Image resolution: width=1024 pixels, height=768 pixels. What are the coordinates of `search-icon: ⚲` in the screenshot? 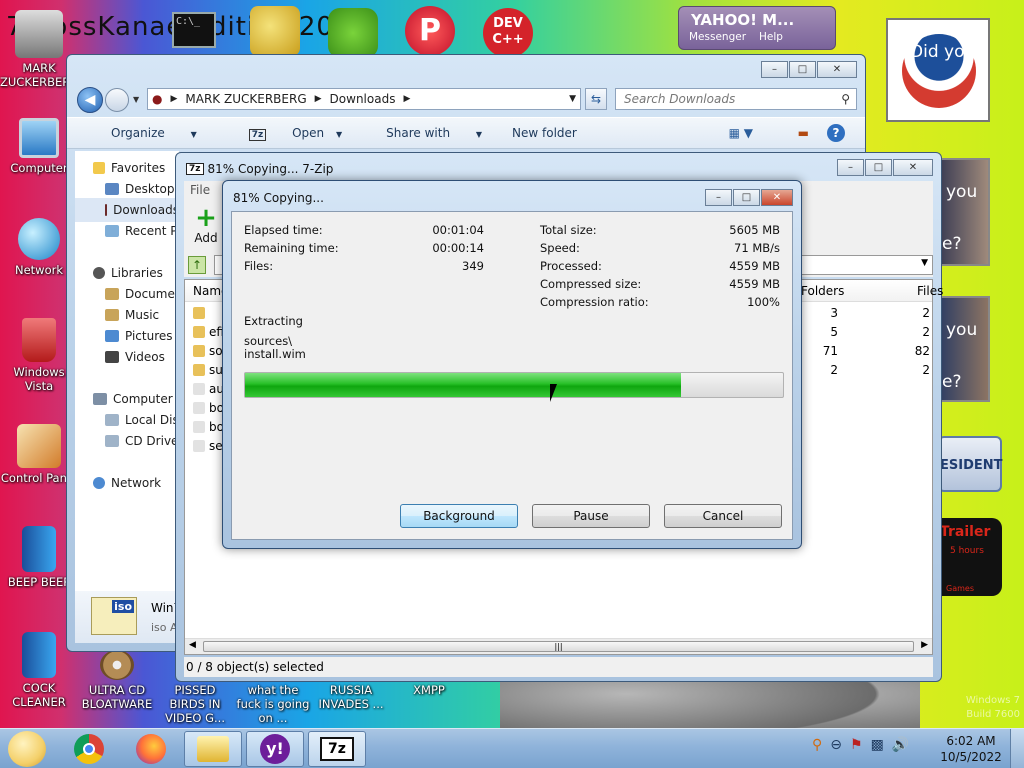 It's located at (845, 99).